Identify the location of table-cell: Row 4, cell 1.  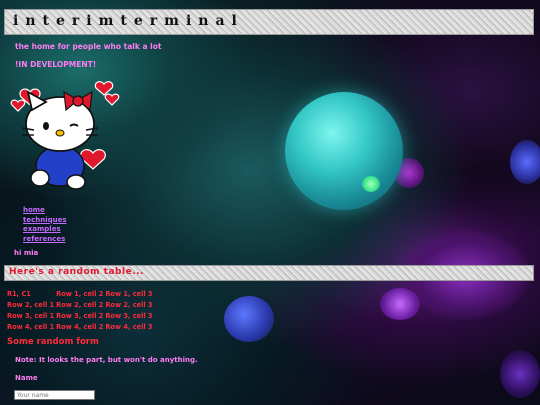
(31, 326).